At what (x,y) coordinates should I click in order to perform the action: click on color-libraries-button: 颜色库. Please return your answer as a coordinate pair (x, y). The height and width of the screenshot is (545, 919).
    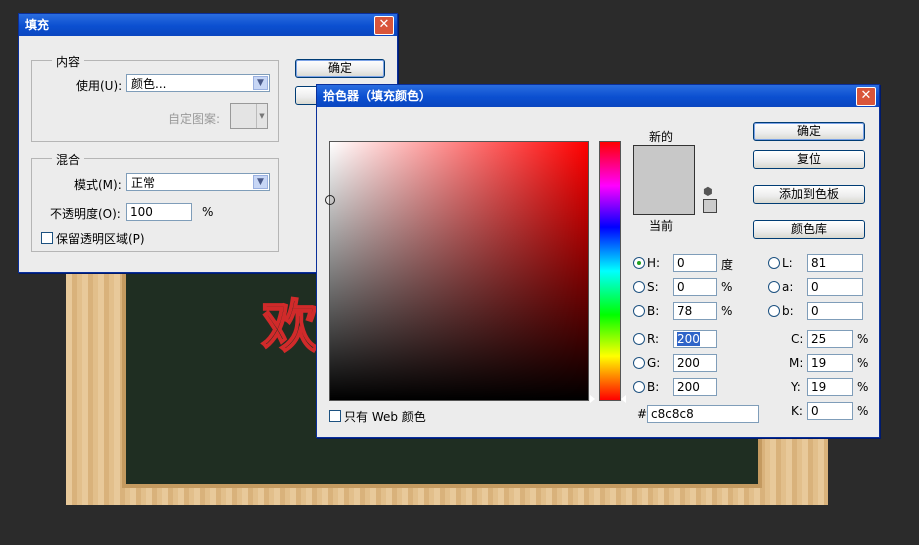
    Looking at the image, I should click on (809, 229).